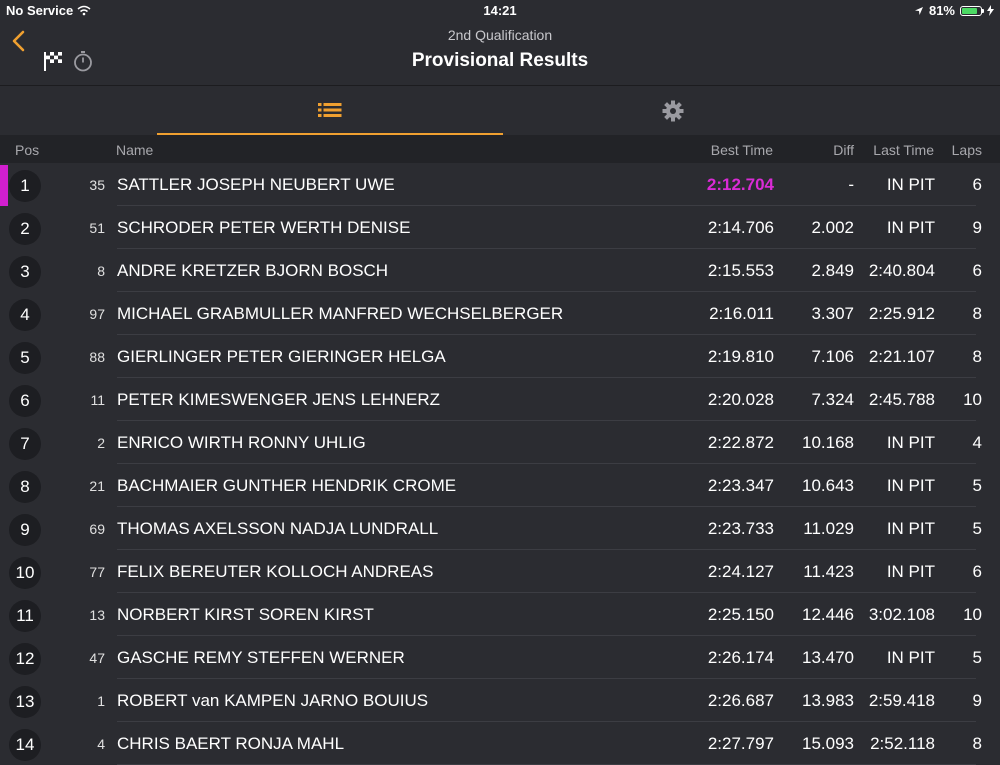 The width and height of the screenshot is (1000, 765). I want to click on driver-names: PETER KIMESWENGER JENS LEHNERZ, so click(279, 399).